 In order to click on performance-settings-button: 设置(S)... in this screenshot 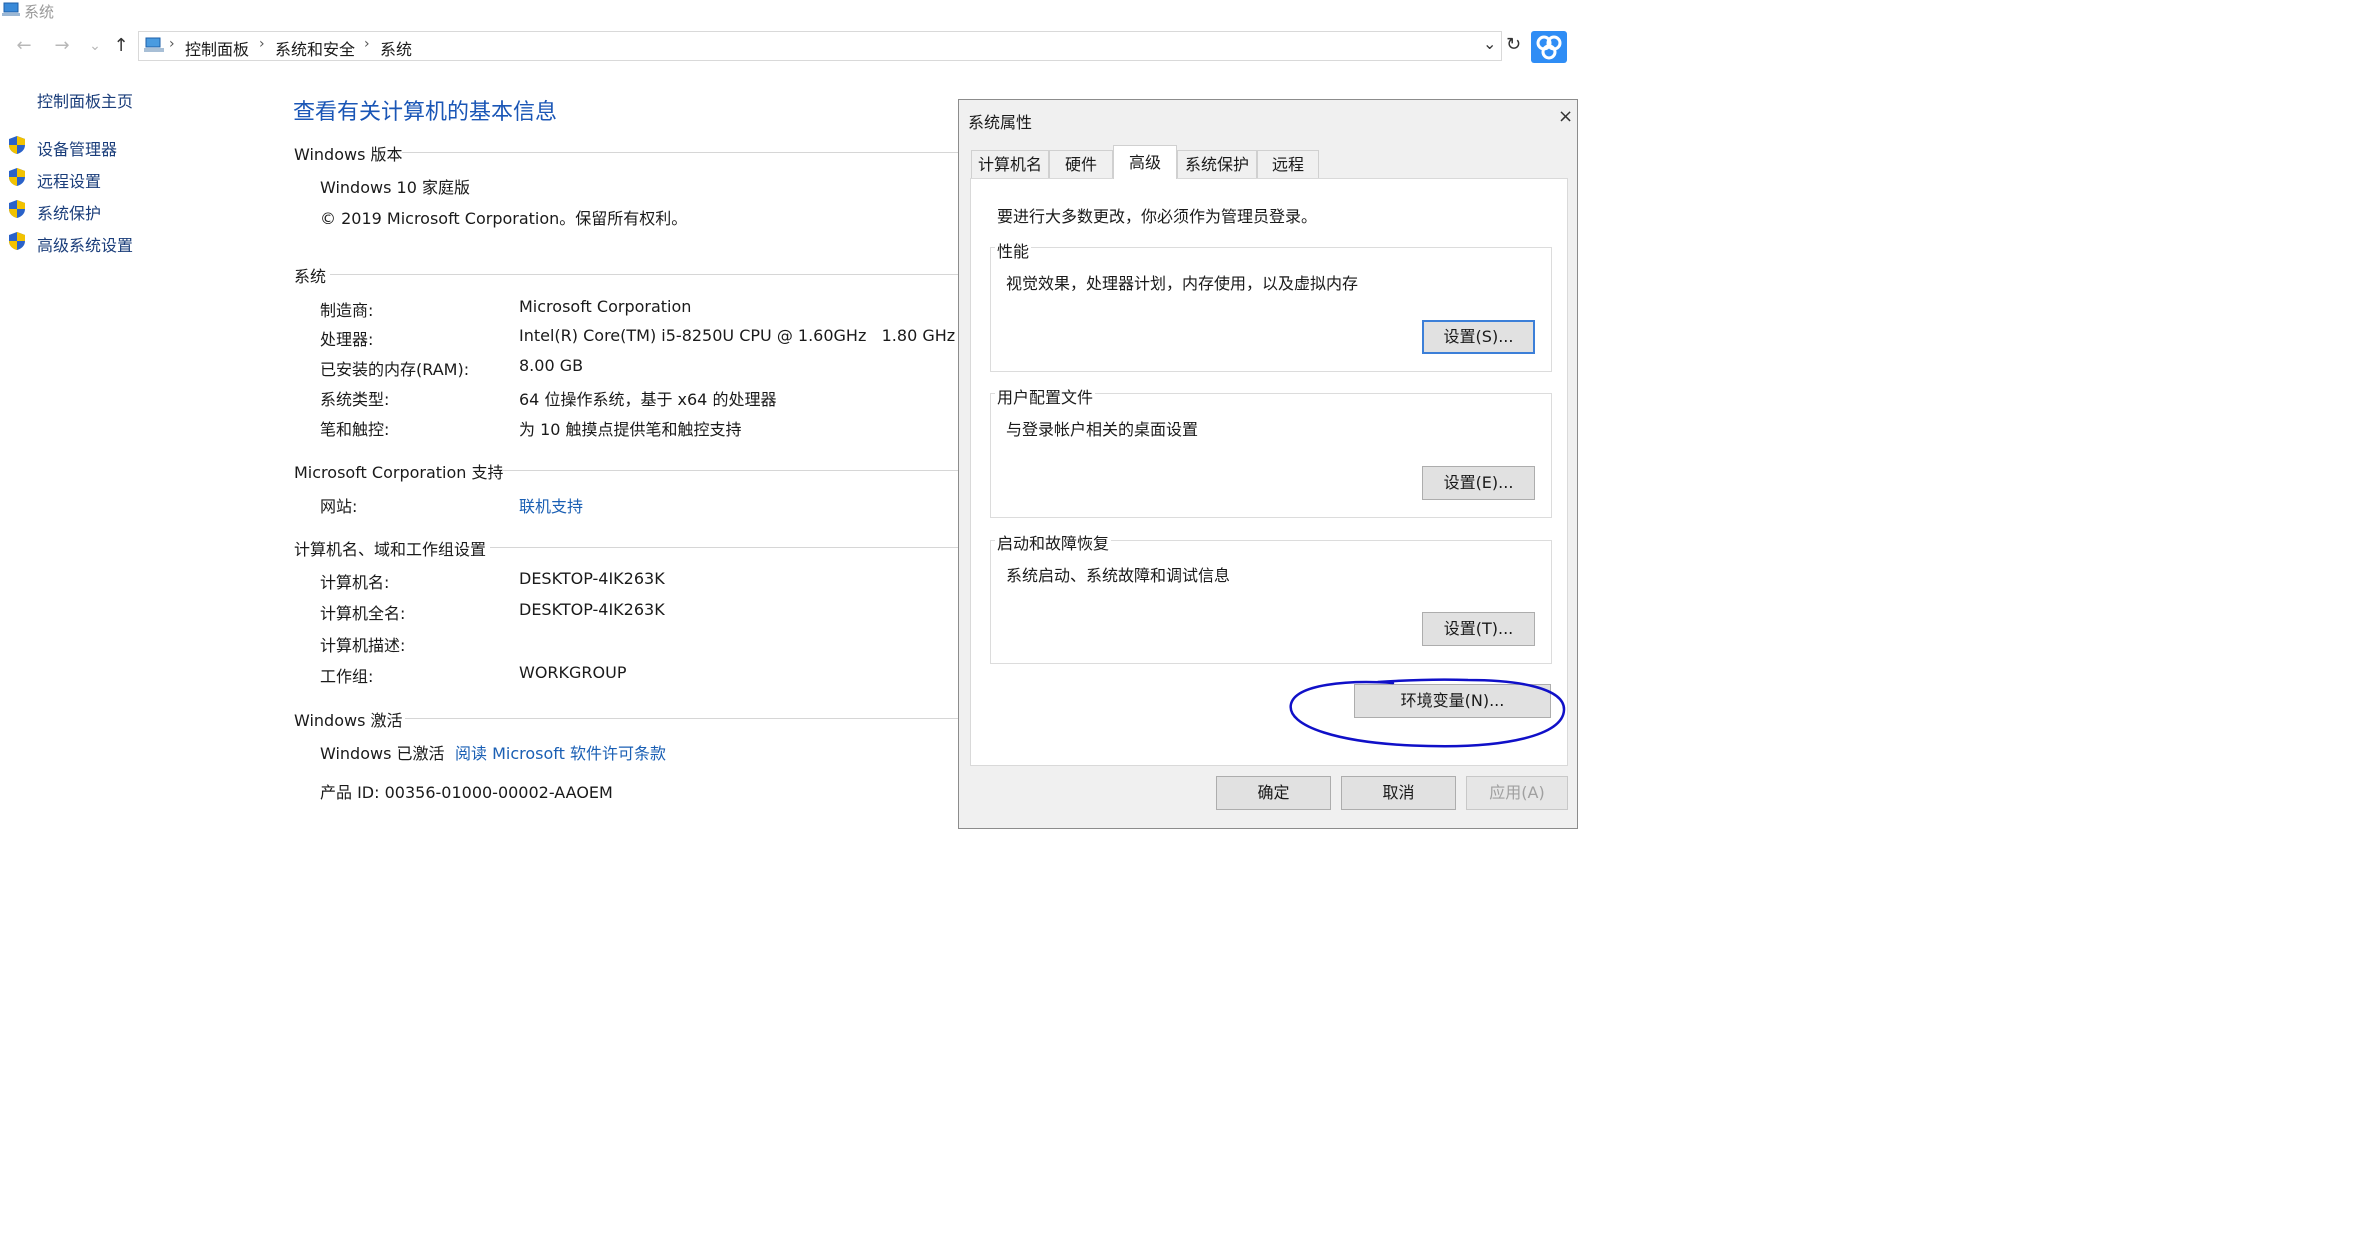, I will do `click(1478, 337)`.